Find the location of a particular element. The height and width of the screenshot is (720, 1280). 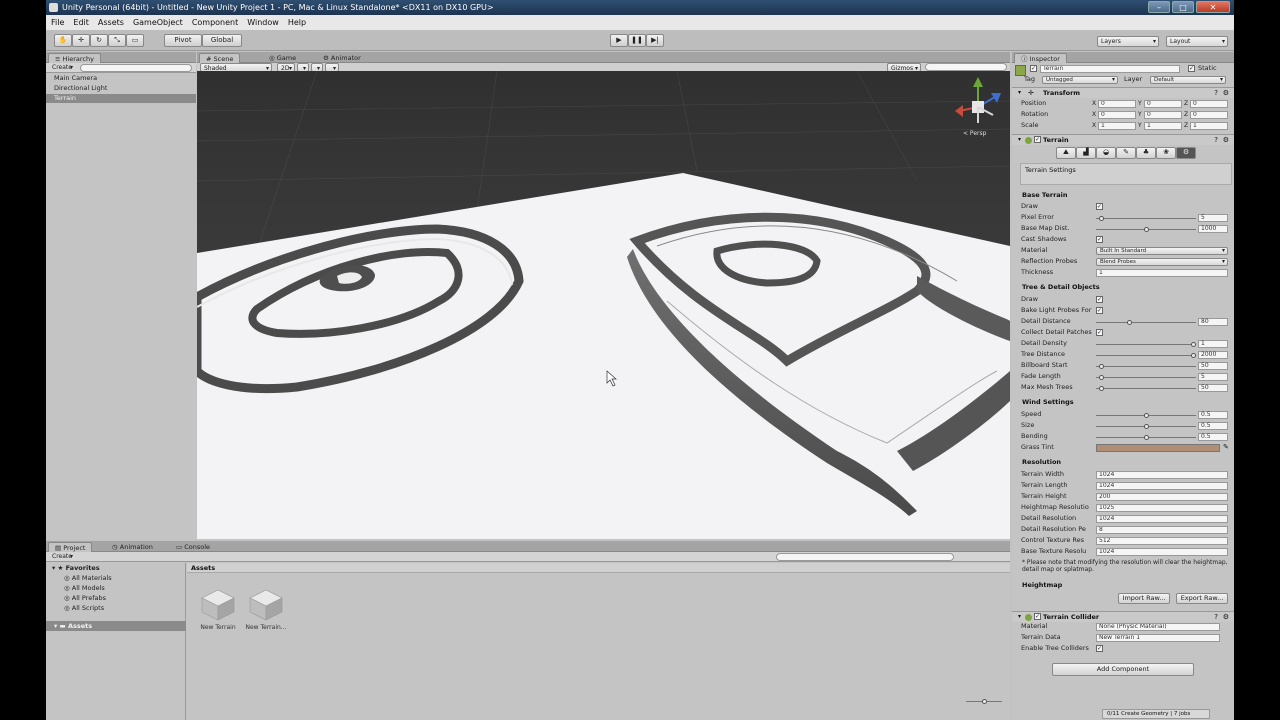

rotation-y-field: 0 is located at coordinates (1163, 115).